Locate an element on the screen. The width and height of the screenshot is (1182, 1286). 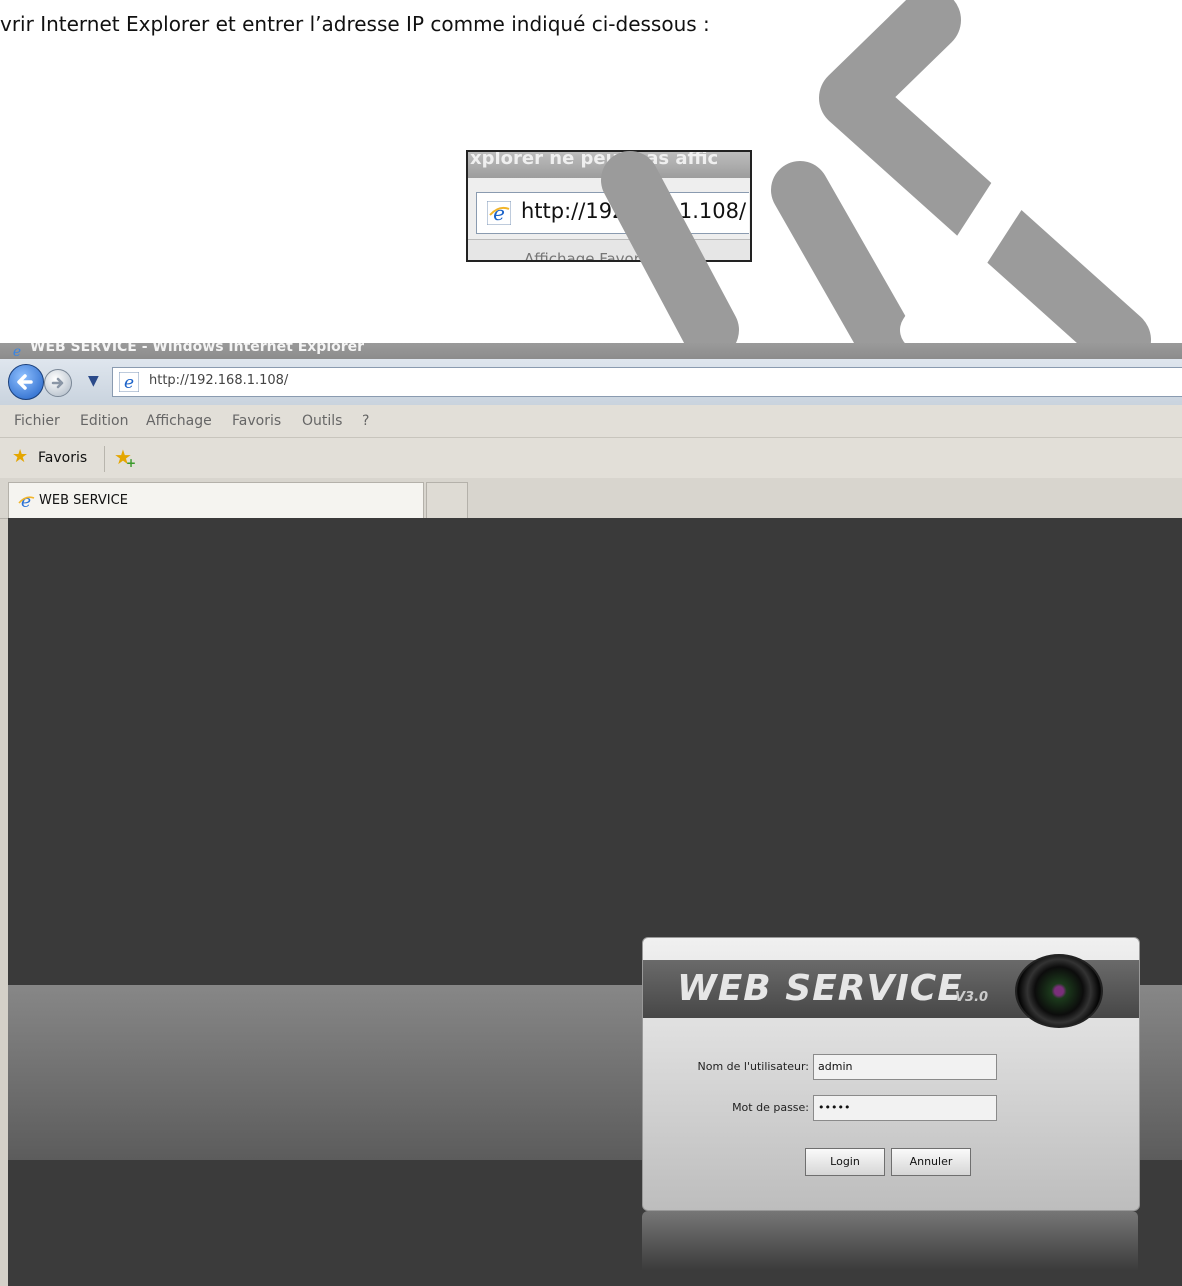
forward-arrow-icon is located at coordinates (58, 383).